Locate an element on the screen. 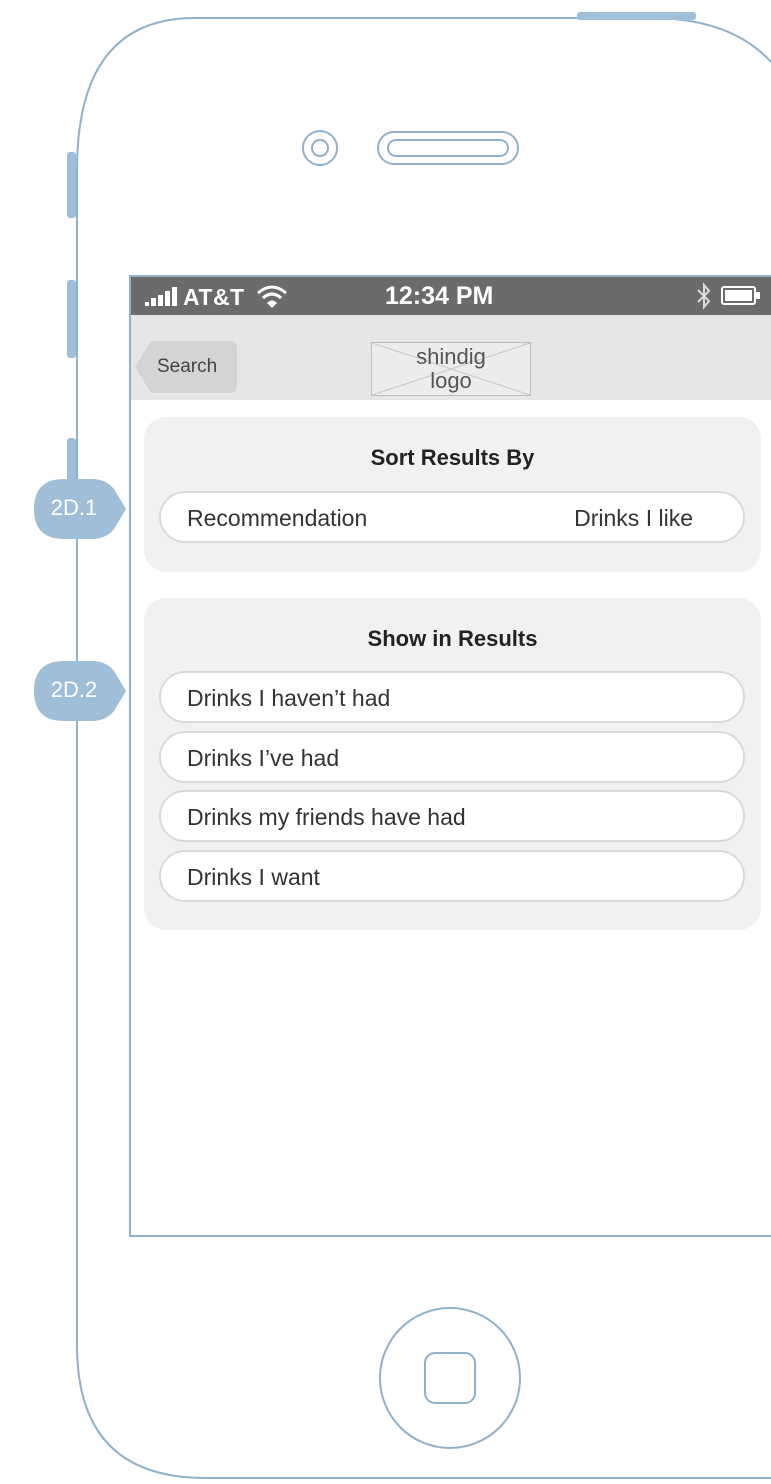  filter-option-label: Drinks my friends have had is located at coordinates (326, 817).